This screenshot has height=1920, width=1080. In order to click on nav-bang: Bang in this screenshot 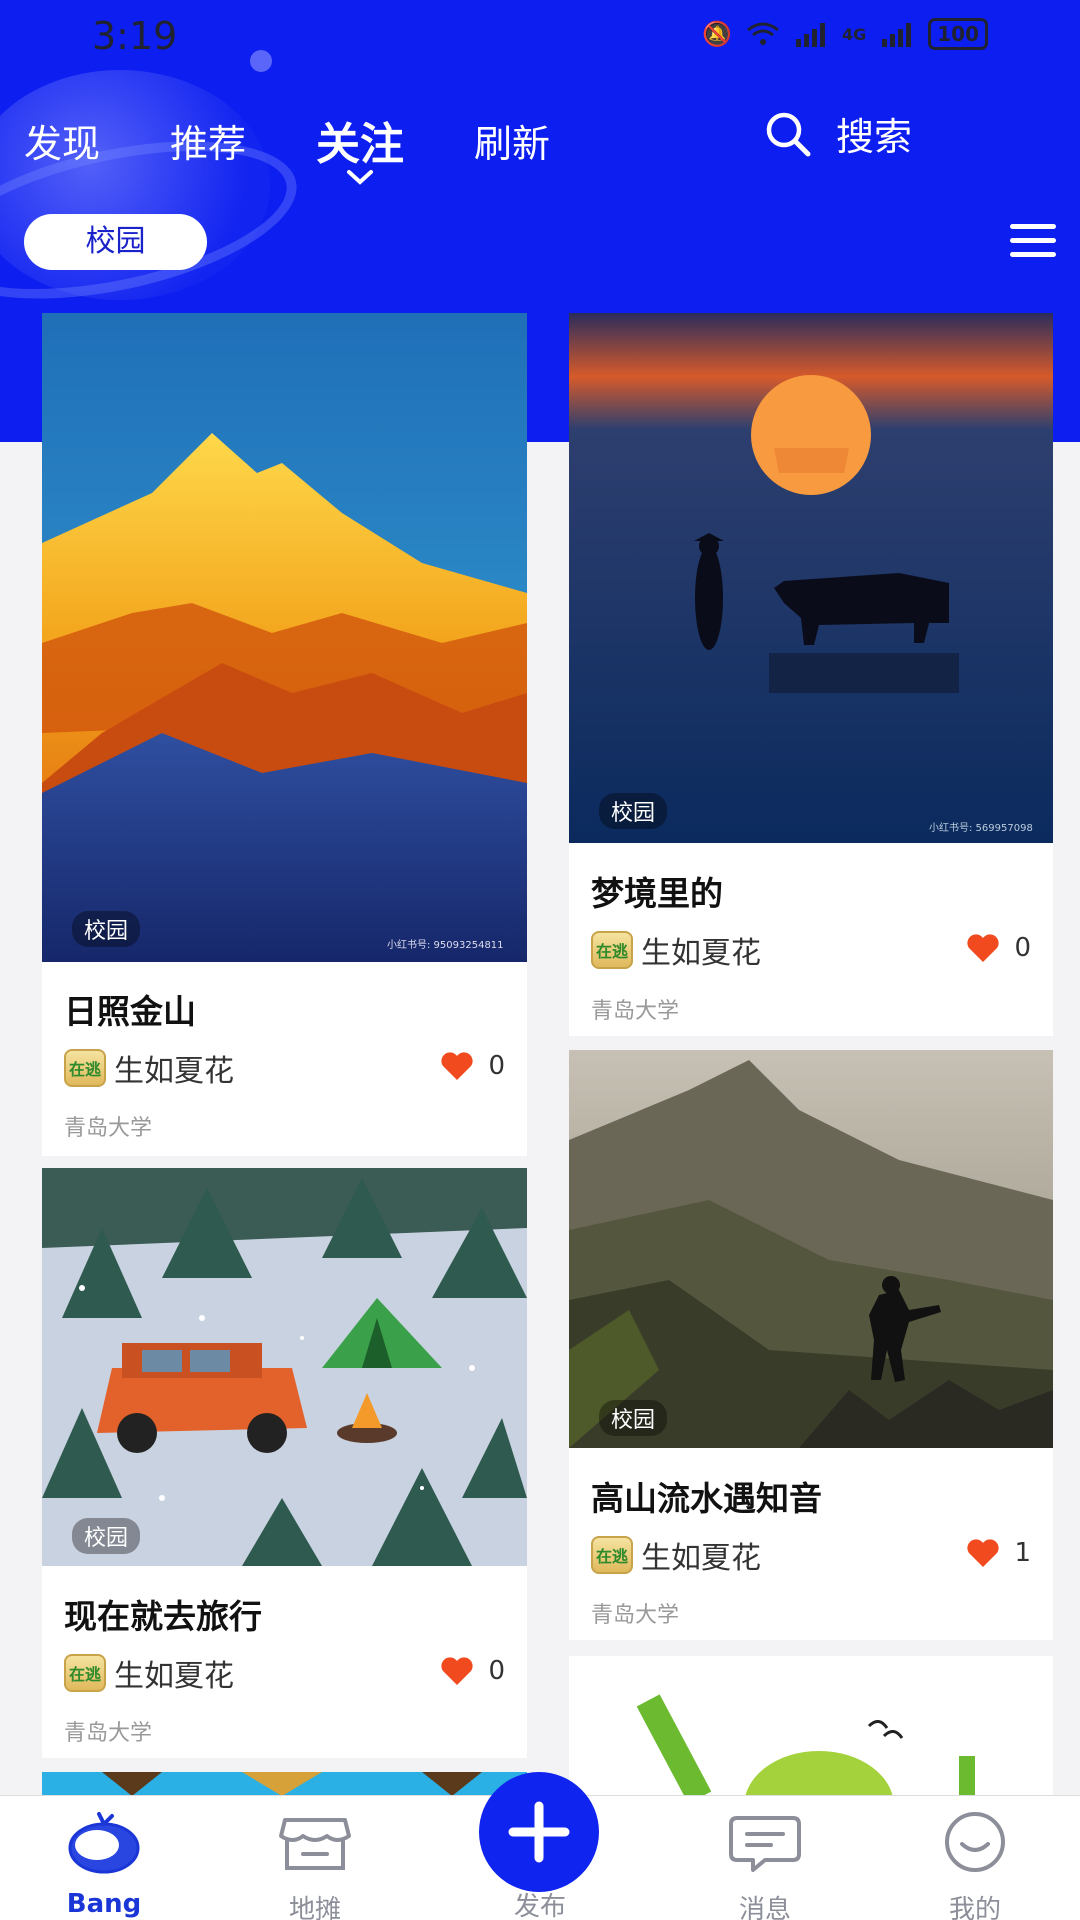, I will do `click(104, 1864)`.